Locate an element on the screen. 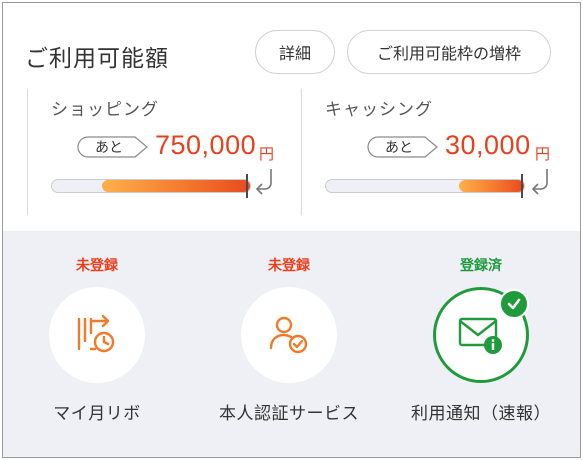 This screenshot has height=460, width=583. cashing-label: キャッシング is located at coordinates (379, 110).